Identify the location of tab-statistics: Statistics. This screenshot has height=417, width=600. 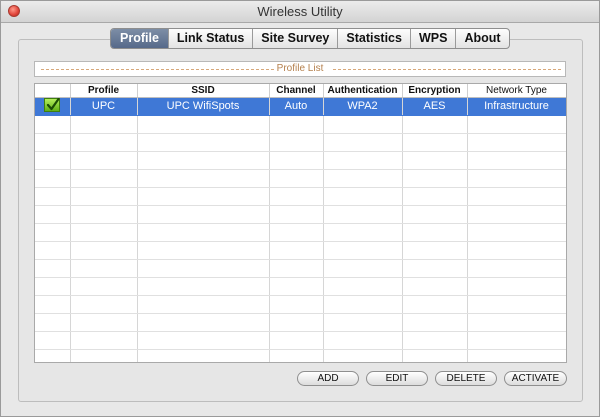
(373, 38).